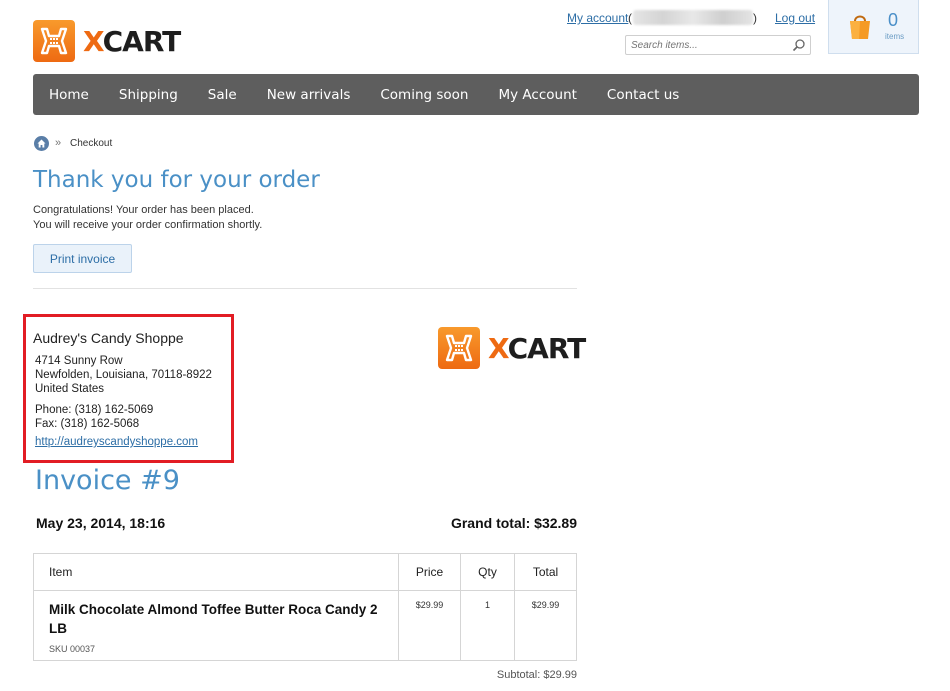 The width and height of the screenshot is (950, 691). Describe the element at coordinates (693, 17) in the screenshot. I see `redacted-email` at that location.